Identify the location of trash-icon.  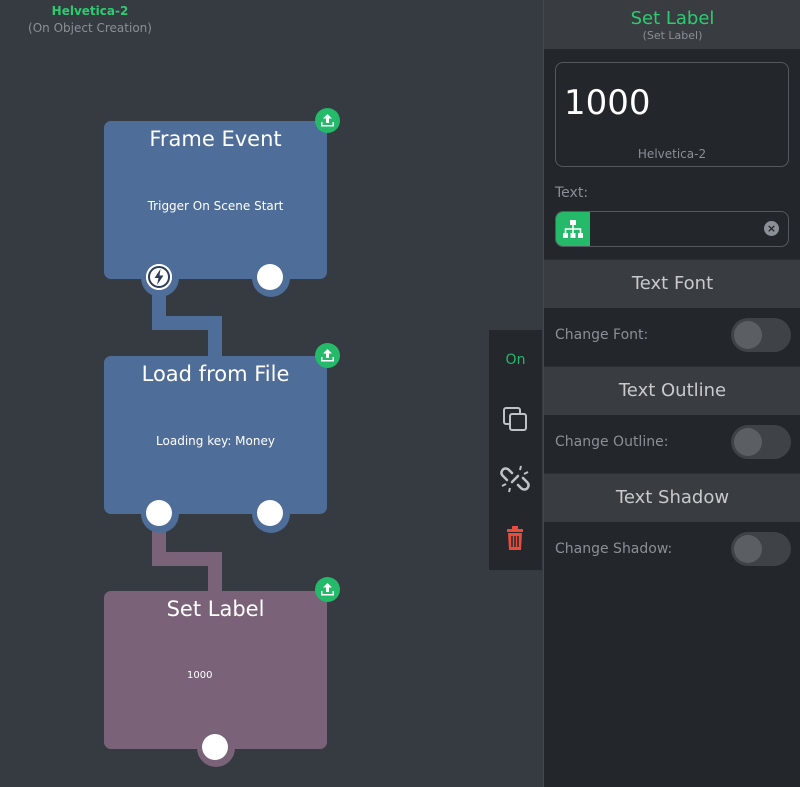
(515, 538).